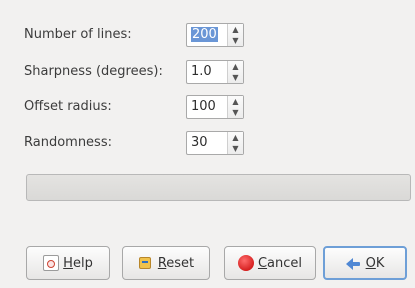 This screenshot has height=288, width=415. I want to click on randomness-spinbox: 30 ▲ ▼, so click(215, 143).